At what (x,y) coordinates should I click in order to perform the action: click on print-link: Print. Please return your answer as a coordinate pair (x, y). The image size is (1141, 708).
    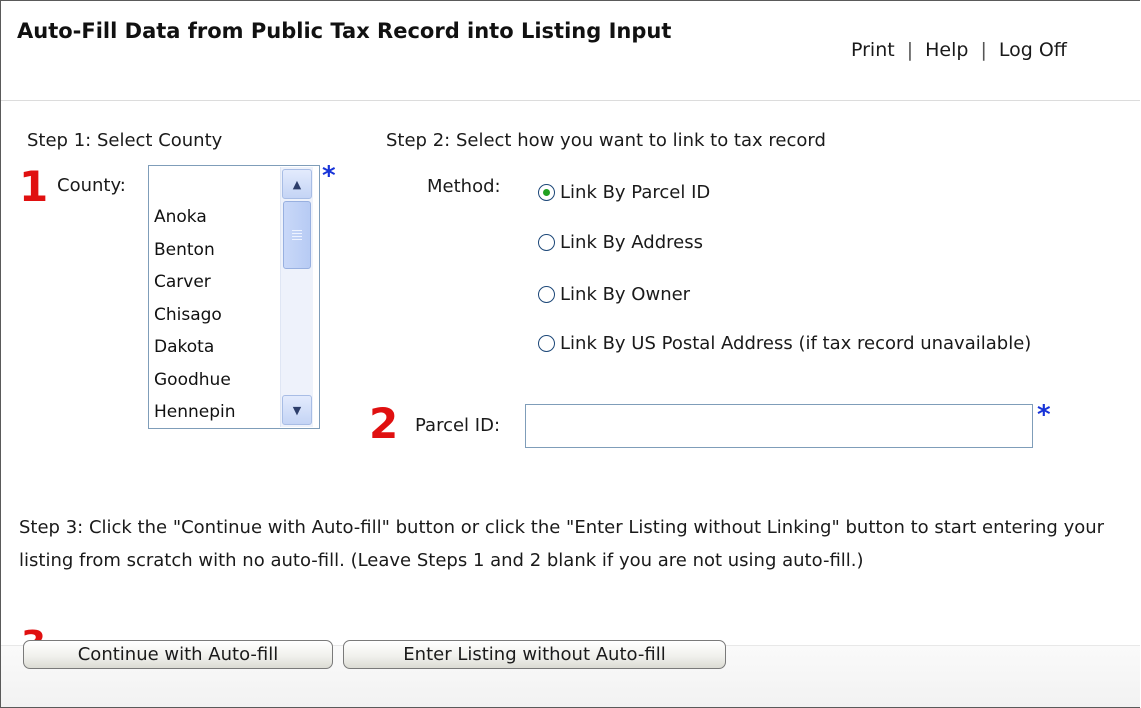
    Looking at the image, I should click on (873, 50).